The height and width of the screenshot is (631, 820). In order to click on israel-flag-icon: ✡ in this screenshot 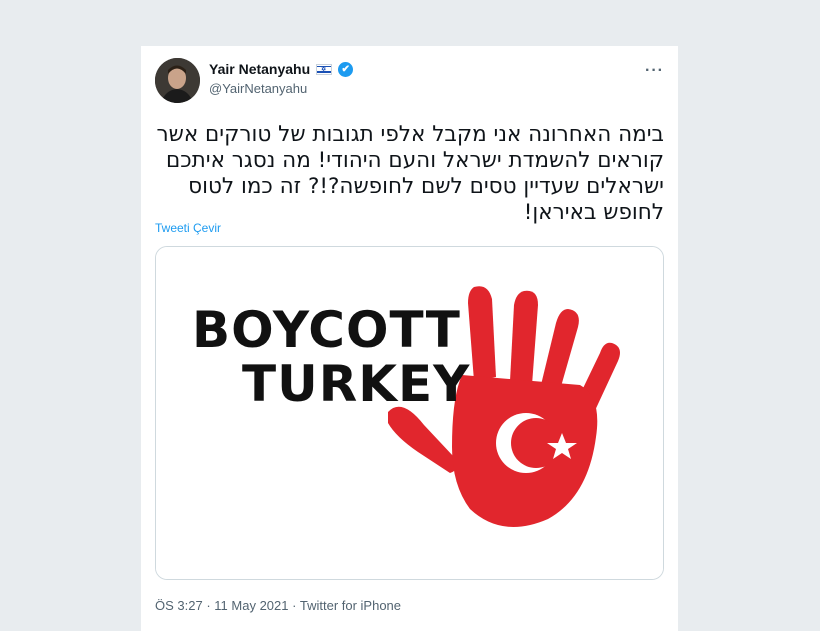, I will do `click(324, 69)`.